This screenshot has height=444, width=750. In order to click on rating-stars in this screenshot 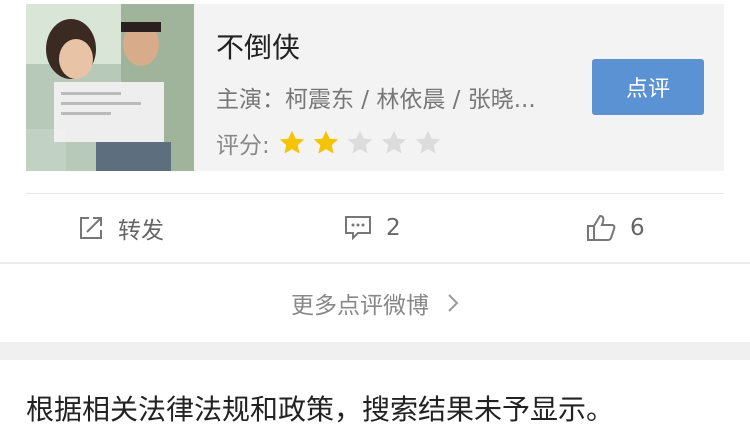, I will do `click(363, 143)`.